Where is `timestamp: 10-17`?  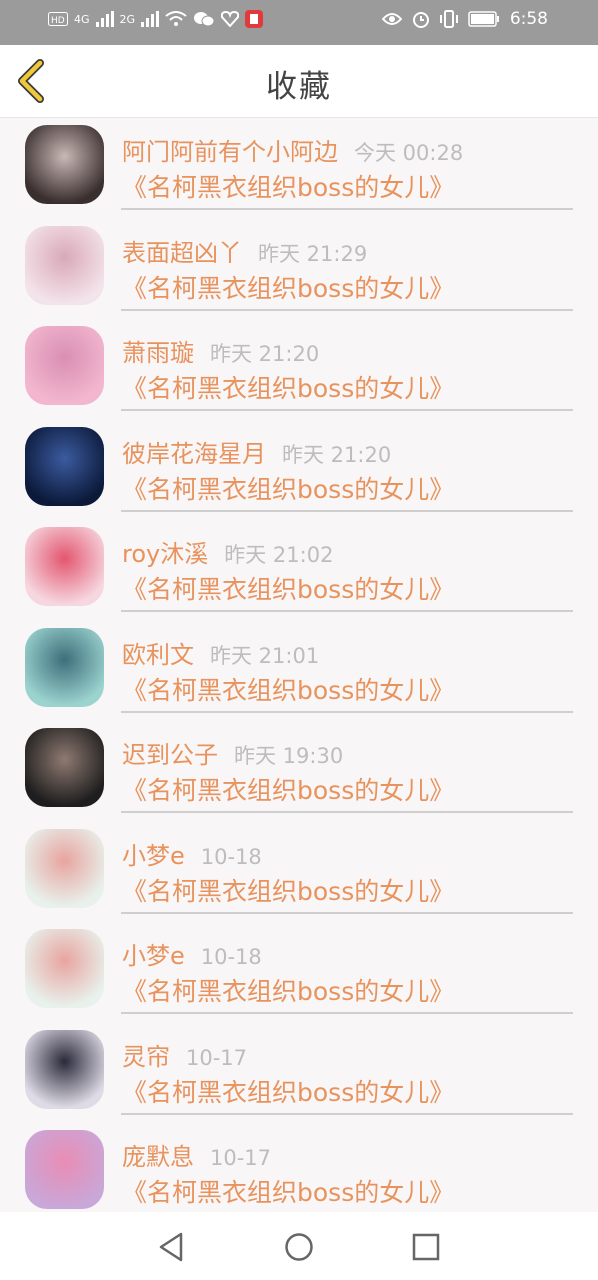 timestamp: 10-17 is located at coordinates (241, 1158).